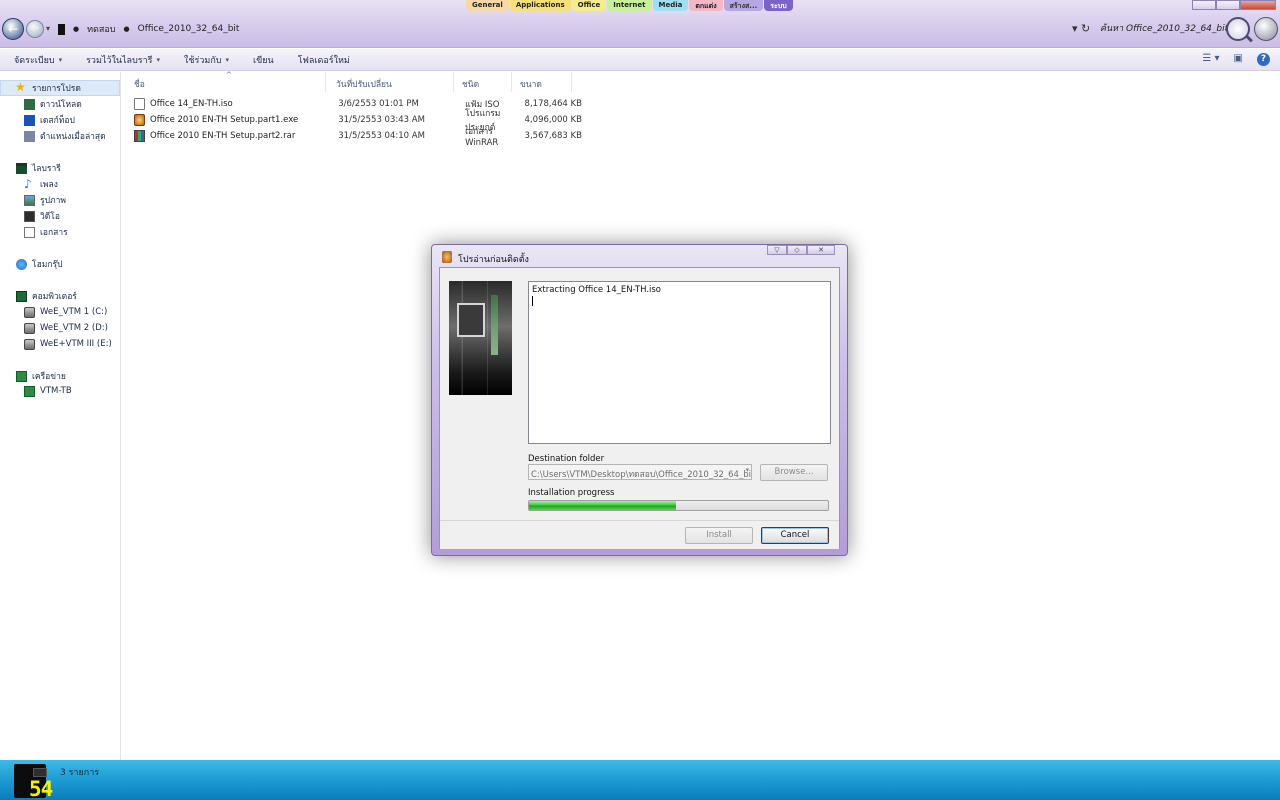 This screenshot has height=800, width=1280. I want to click on file-type: เอกสาร WinRAR, so click(482, 137).